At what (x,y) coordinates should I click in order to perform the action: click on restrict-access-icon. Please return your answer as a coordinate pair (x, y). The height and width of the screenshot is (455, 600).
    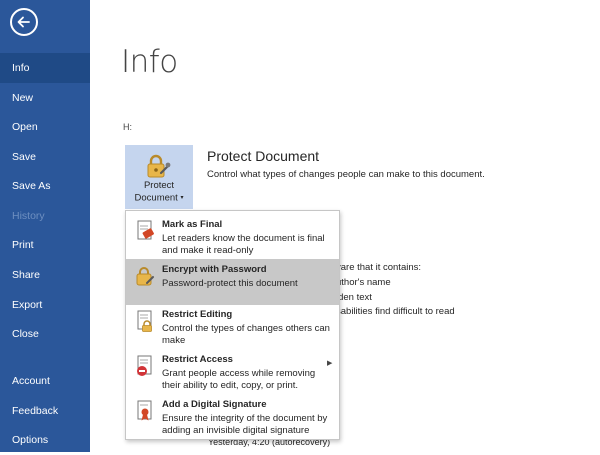
    Looking at the image, I should click on (144, 365).